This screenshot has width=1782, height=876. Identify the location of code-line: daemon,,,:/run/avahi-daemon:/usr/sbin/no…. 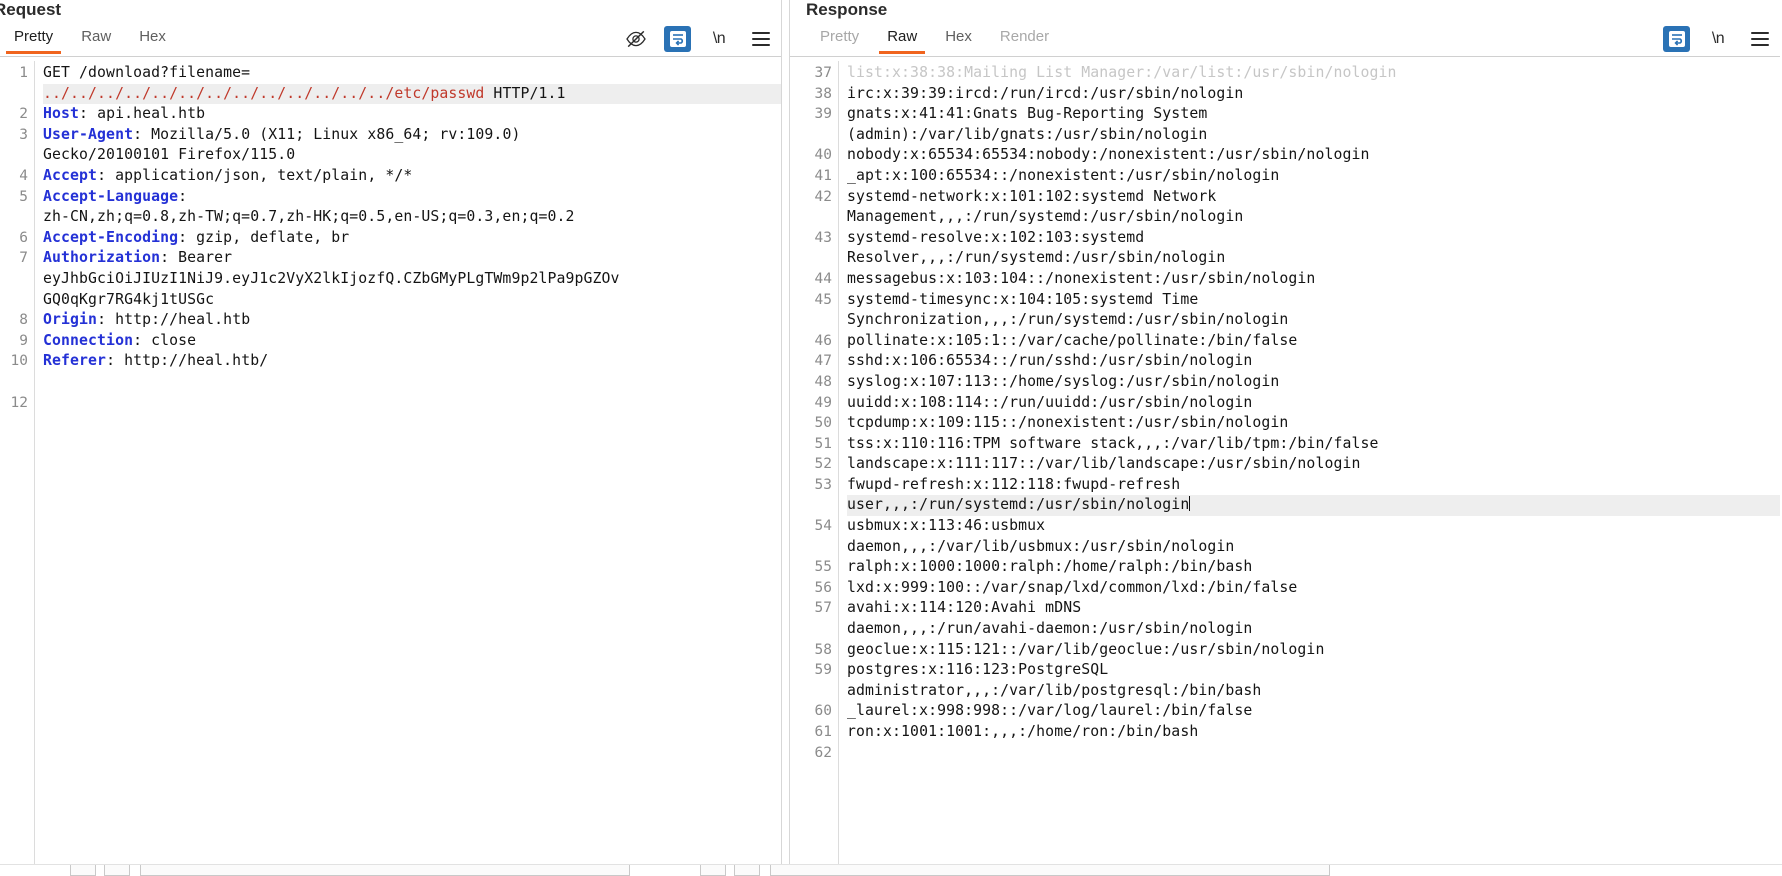
(1313, 629).